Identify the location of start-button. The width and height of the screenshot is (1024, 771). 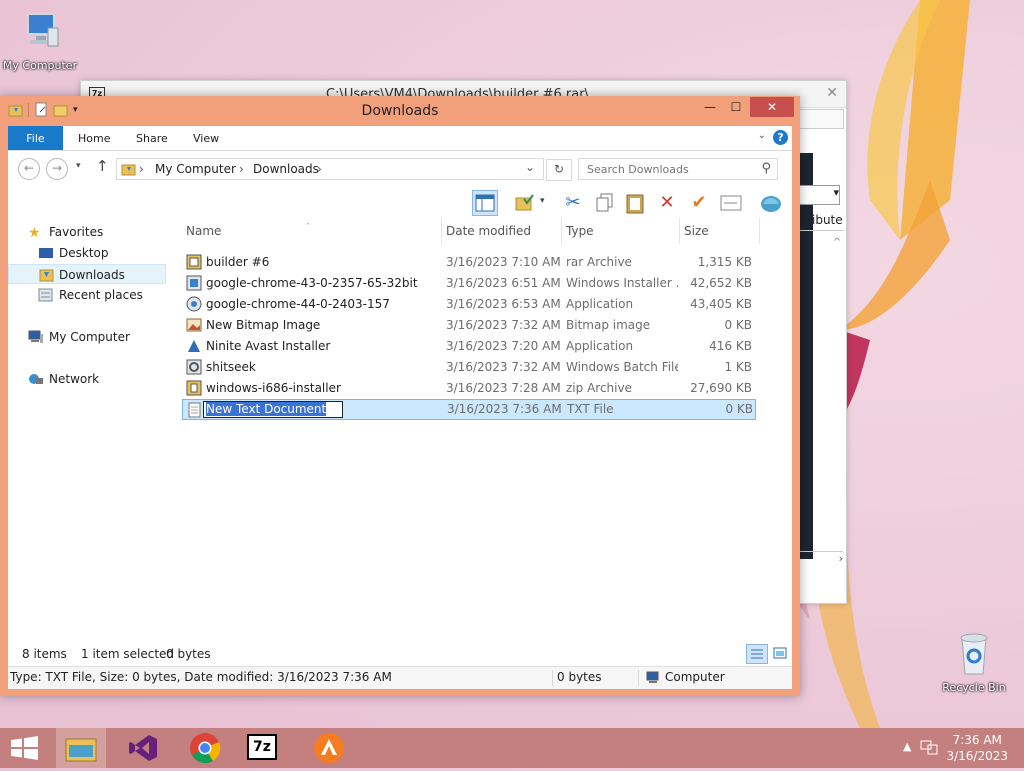
(25, 748).